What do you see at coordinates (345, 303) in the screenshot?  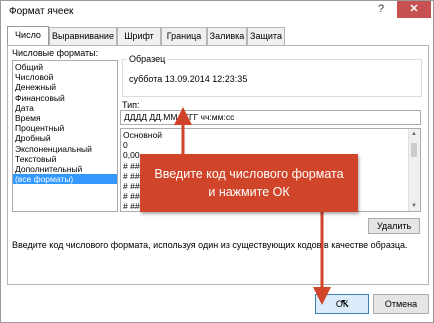 I see `mouse-cursor-icon: ↖` at bounding box center [345, 303].